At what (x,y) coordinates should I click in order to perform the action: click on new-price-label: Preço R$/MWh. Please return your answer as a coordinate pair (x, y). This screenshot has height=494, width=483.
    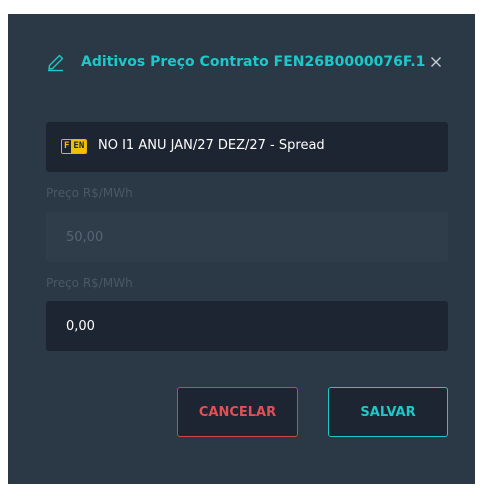
    Looking at the image, I should click on (89, 283).